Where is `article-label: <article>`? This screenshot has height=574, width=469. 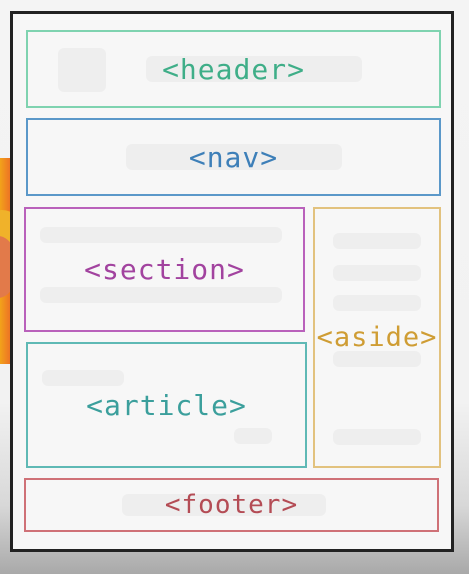 article-label: <article> is located at coordinates (166, 405).